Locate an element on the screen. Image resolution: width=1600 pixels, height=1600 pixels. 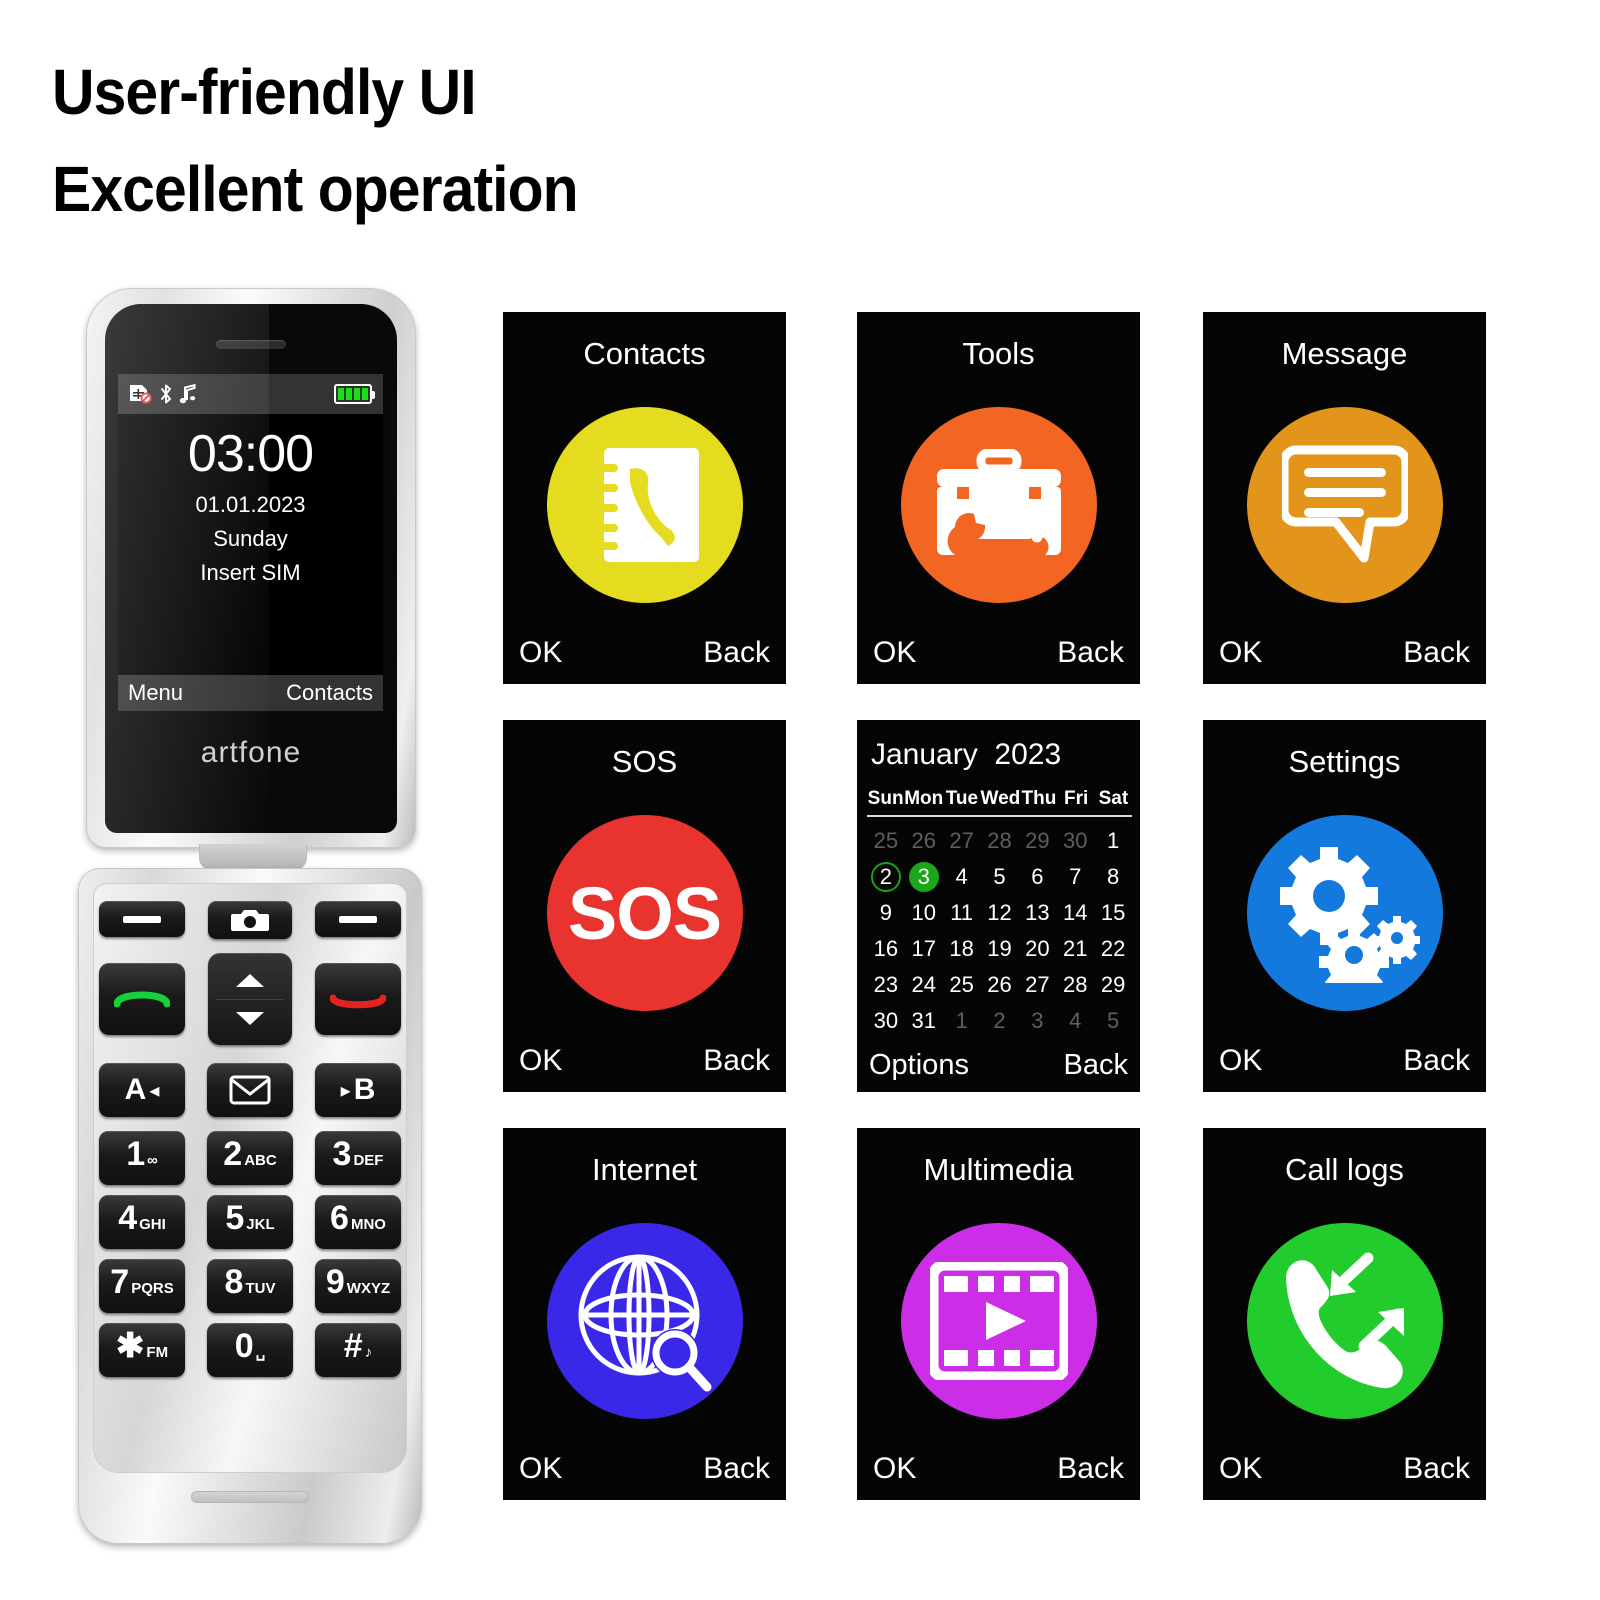
lcd-softkey-contacts: Contacts is located at coordinates (329, 693).